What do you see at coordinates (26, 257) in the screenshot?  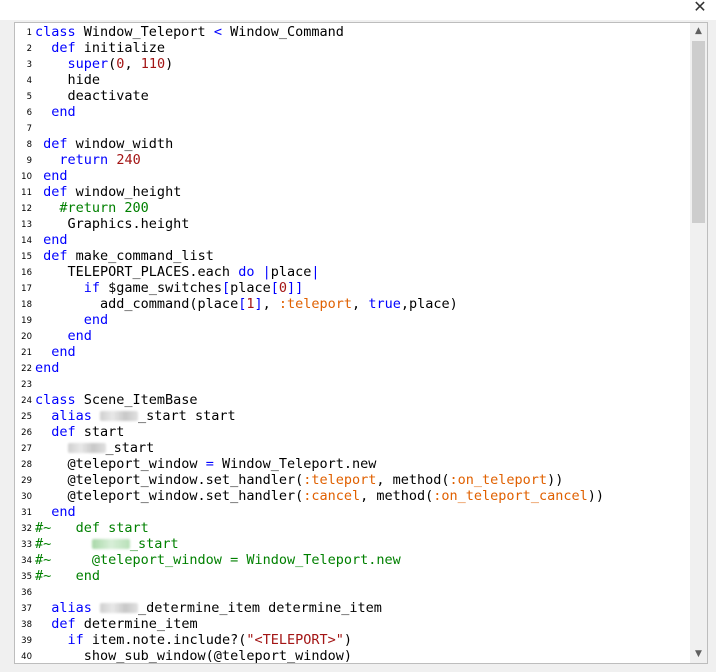 I see `line-number: 15` at bounding box center [26, 257].